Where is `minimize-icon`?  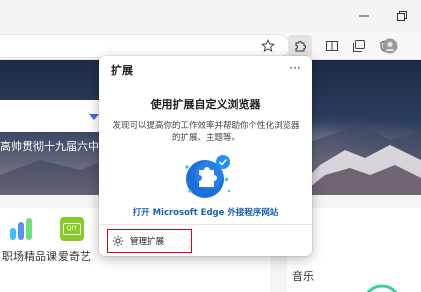 minimize-icon is located at coordinates (364, 16).